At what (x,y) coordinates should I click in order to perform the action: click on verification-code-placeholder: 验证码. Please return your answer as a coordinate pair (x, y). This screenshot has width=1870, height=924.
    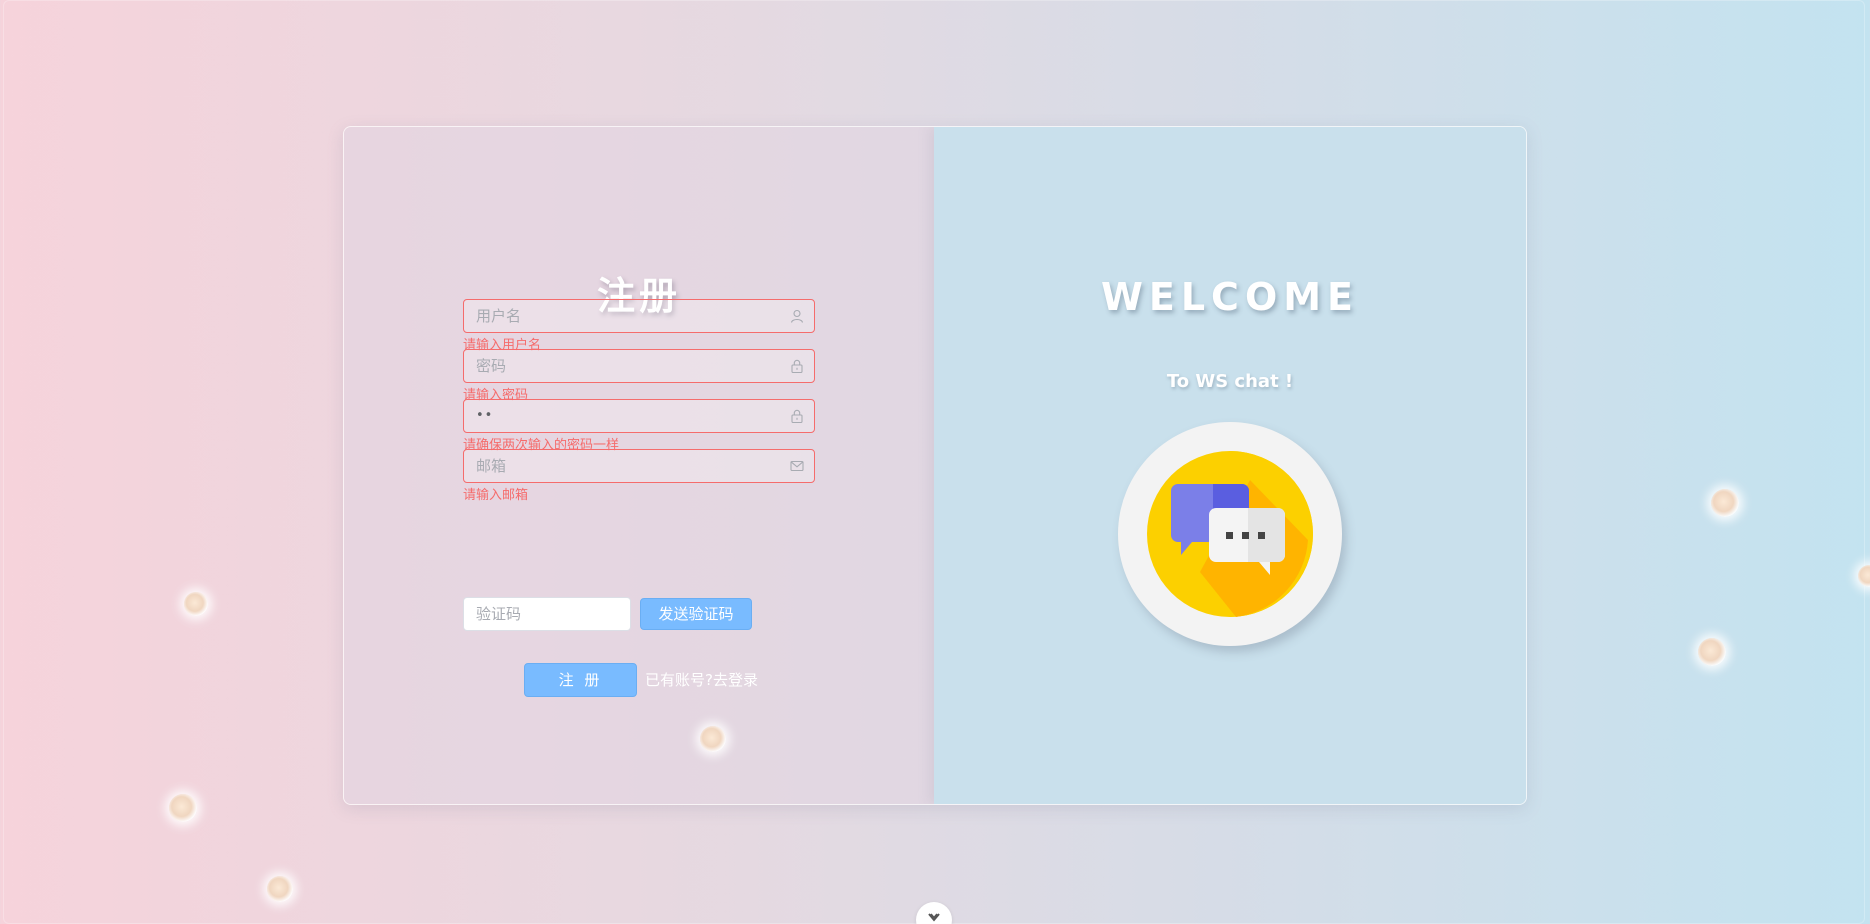
    Looking at the image, I should click on (499, 614).